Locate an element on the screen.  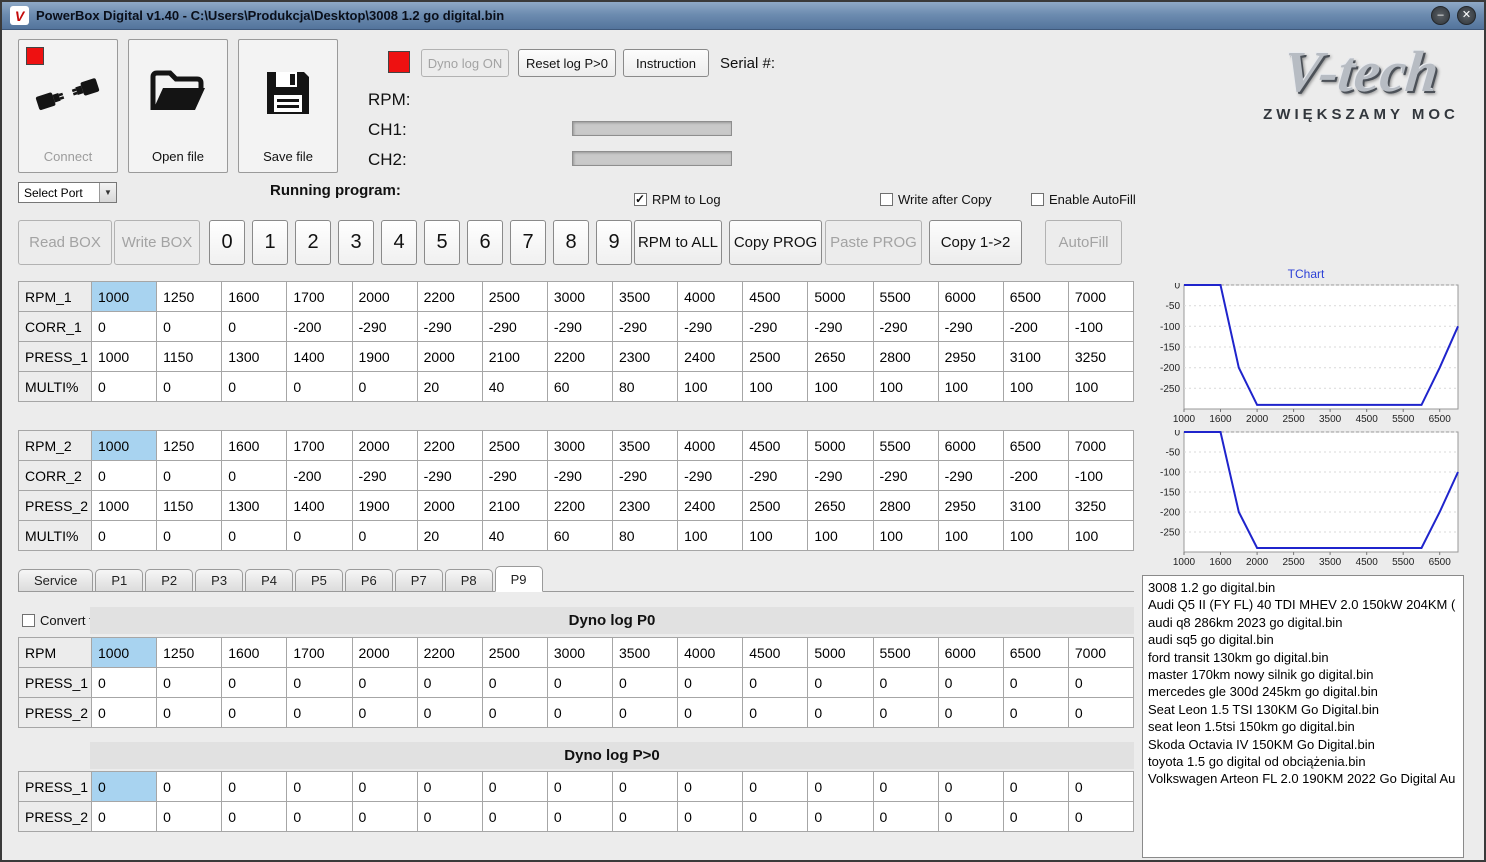
cell: 2650 is located at coordinates (840, 356).